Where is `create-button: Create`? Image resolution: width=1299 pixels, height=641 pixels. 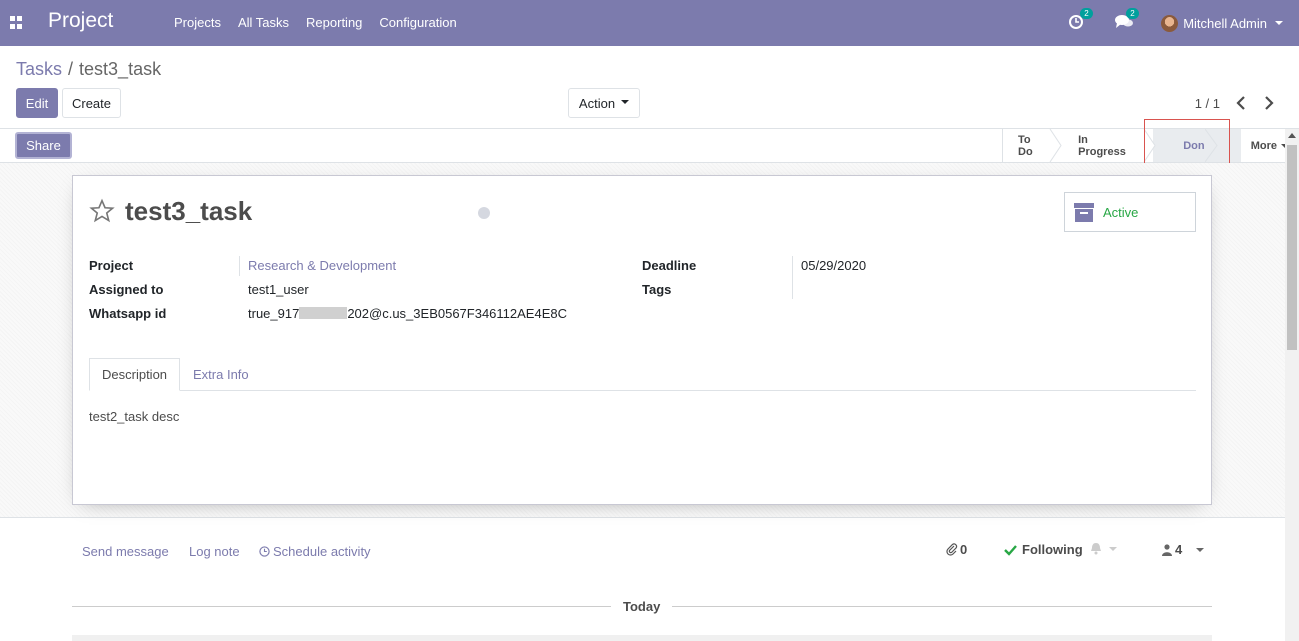
create-button: Create is located at coordinates (91, 103).